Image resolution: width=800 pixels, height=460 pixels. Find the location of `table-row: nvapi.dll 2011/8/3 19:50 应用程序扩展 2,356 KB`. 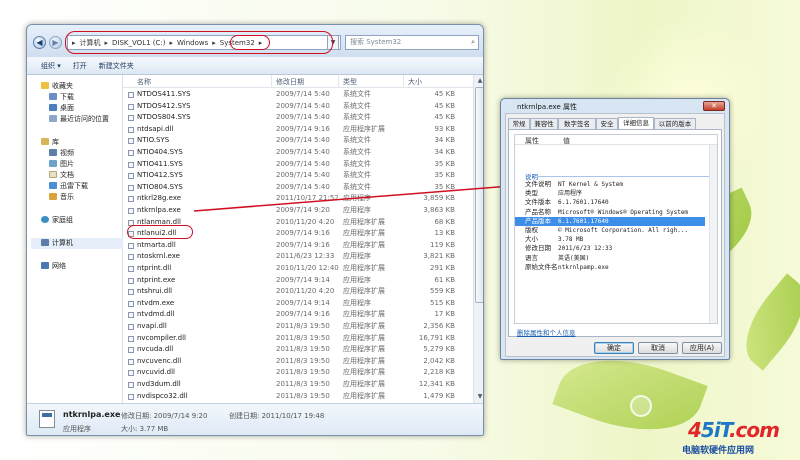

table-row: nvapi.dll 2011/8/3 19:50 应用程序扩展 2,356 KB is located at coordinates (293, 327).